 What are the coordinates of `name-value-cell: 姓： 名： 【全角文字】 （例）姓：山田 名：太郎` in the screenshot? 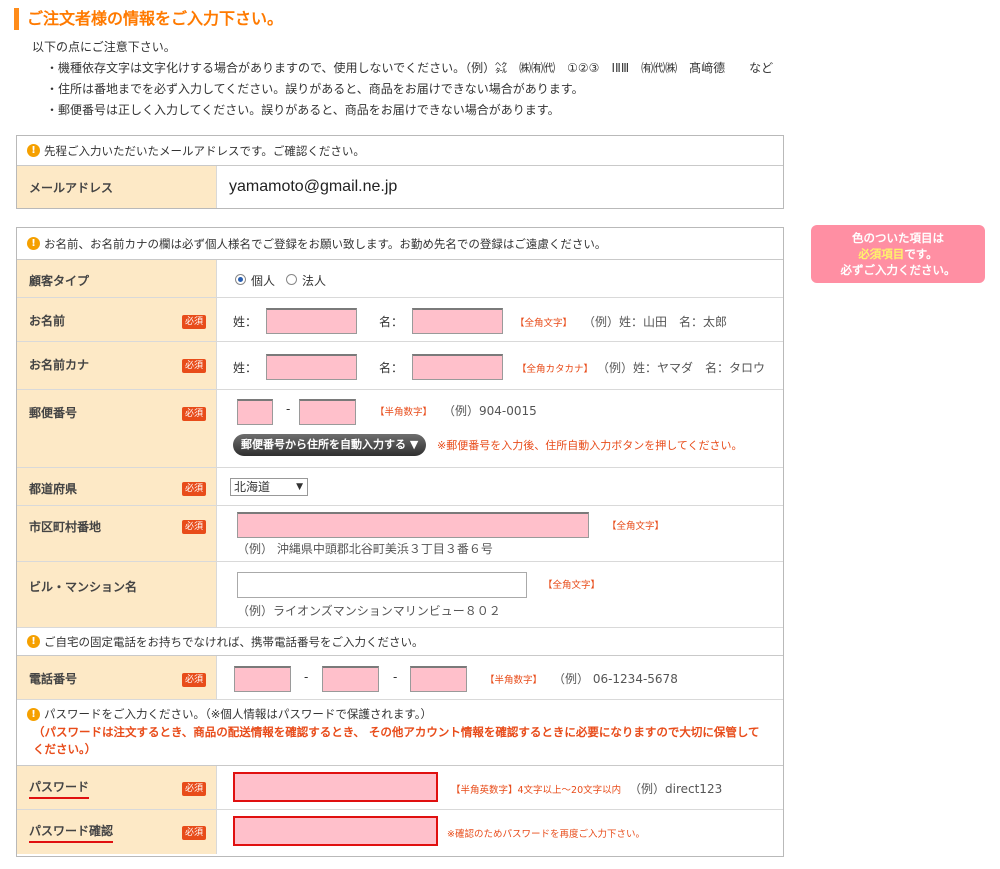 It's located at (500, 319).